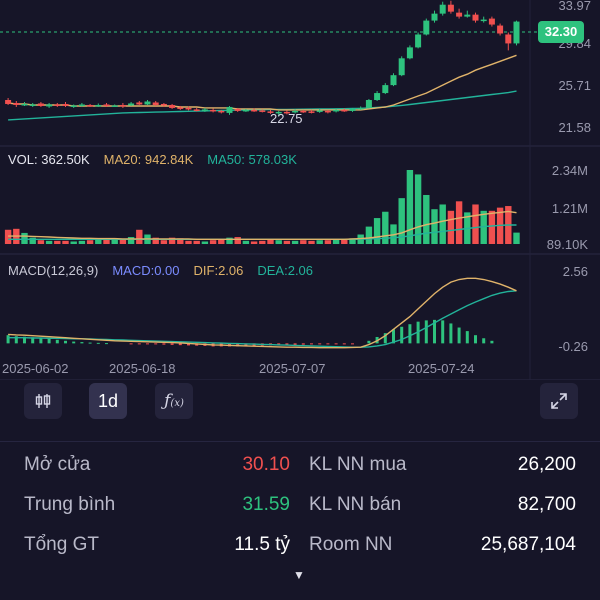 The width and height of the screenshot is (600, 600). What do you see at coordinates (174, 401) in the screenshot?
I see `indicator-button: ƒ(x)` at bounding box center [174, 401].